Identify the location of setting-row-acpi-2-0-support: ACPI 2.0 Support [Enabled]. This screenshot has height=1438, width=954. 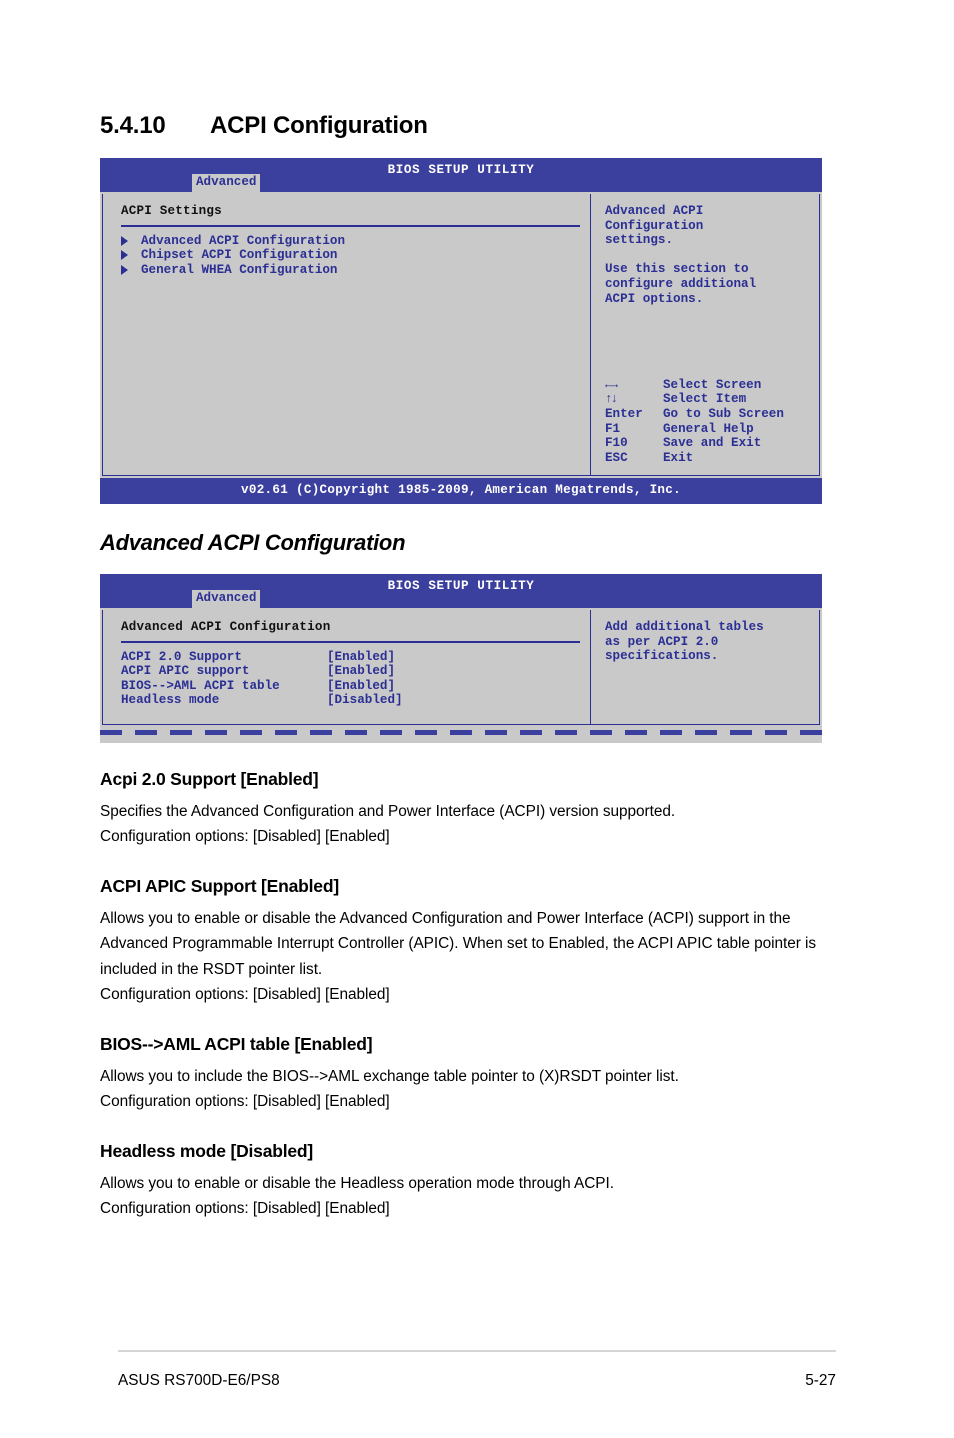
(350, 657).